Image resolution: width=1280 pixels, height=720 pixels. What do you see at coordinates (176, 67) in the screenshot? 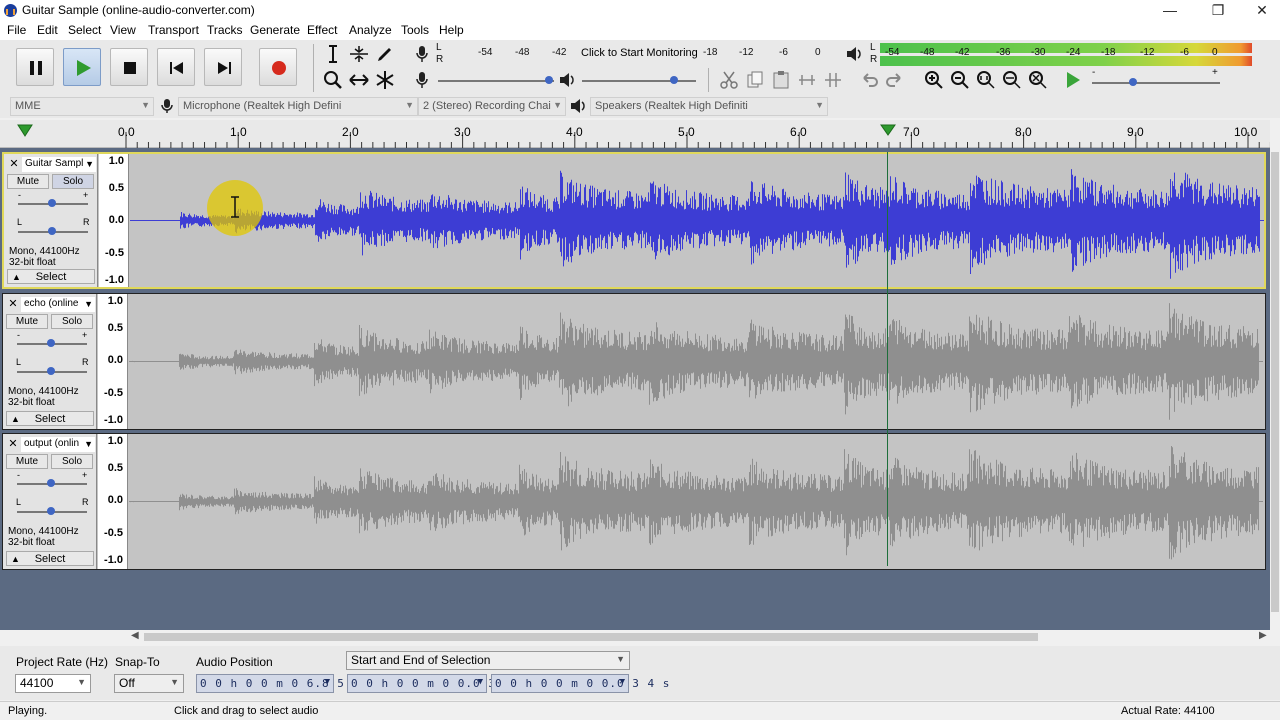
I see `skip-start-button` at bounding box center [176, 67].